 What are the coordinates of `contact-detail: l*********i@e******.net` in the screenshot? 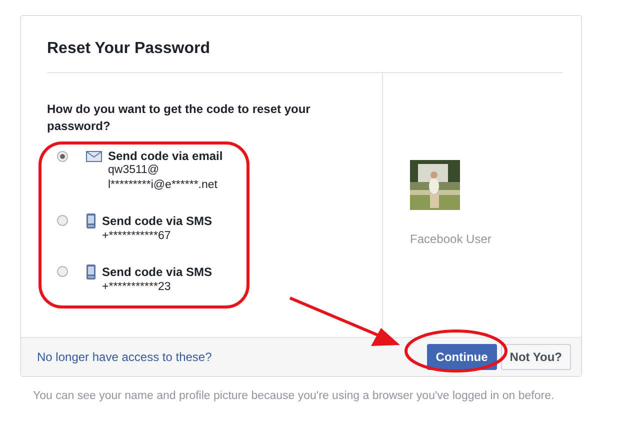 It's located at (163, 185).